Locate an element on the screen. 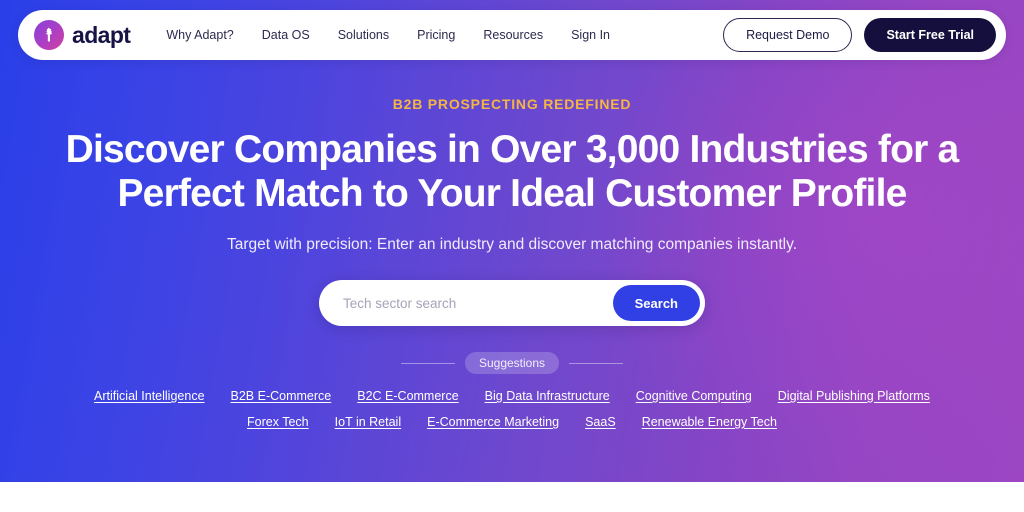 Image resolution: width=1024 pixels, height=512 pixels. suggestion-link: Big Data Infrastructure is located at coordinates (547, 396).